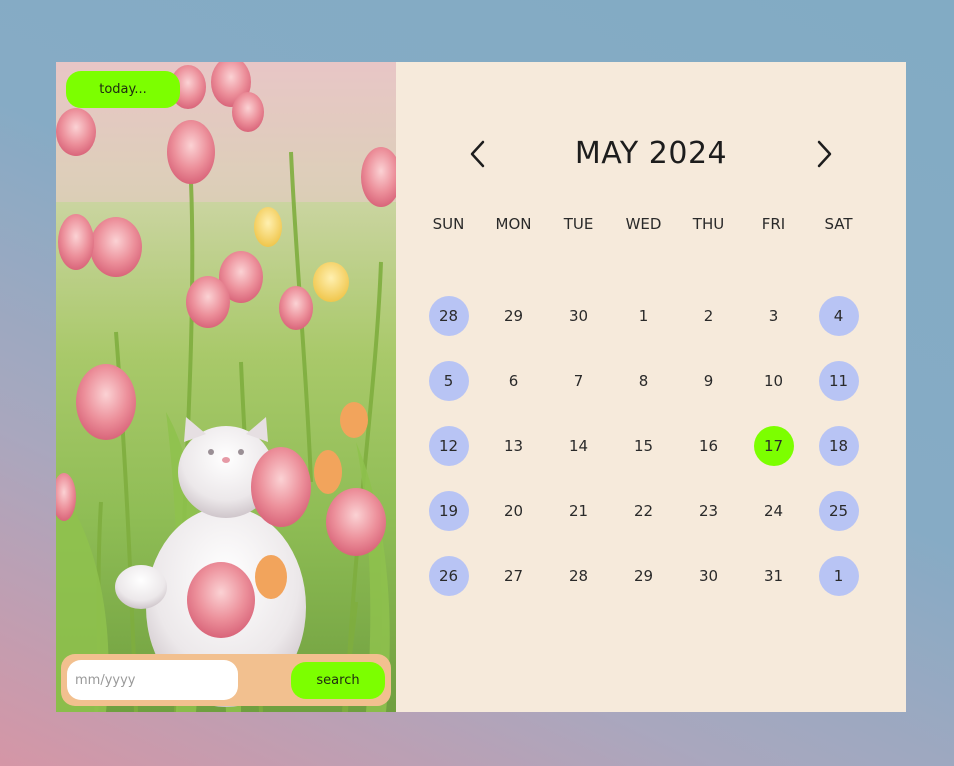 The height and width of the screenshot is (766, 954). I want to click on month-year-input, so click(152, 680).